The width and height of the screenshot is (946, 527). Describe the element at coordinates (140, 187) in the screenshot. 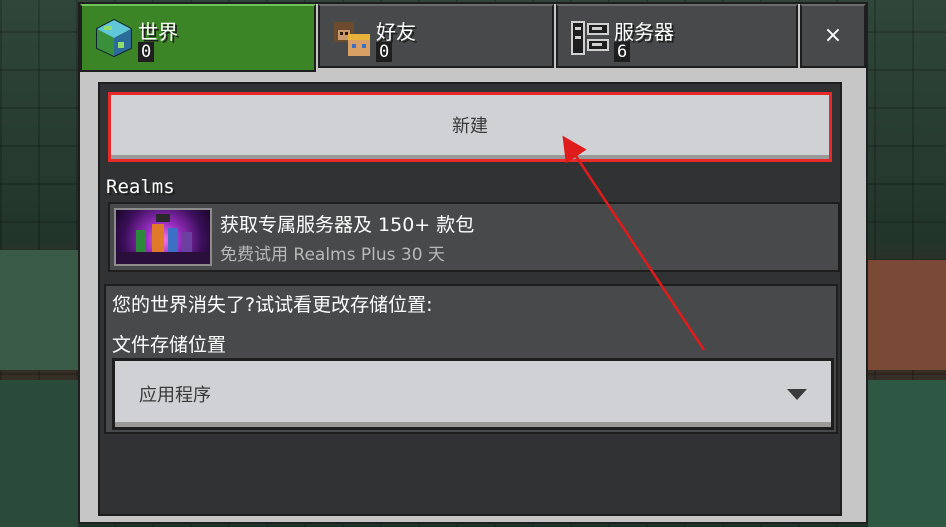

I see `realms-heading: Realms` at that location.